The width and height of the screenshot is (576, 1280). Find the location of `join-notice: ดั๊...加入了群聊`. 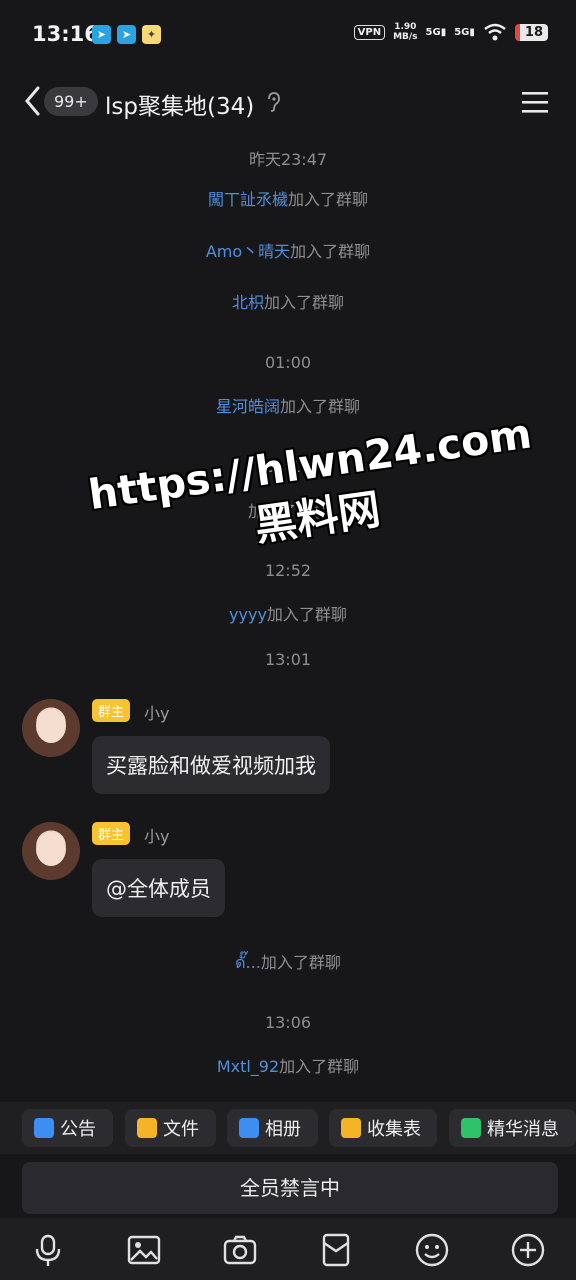

join-notice: ดั๊...加入了群聊 is located at coordinates (288, 962).